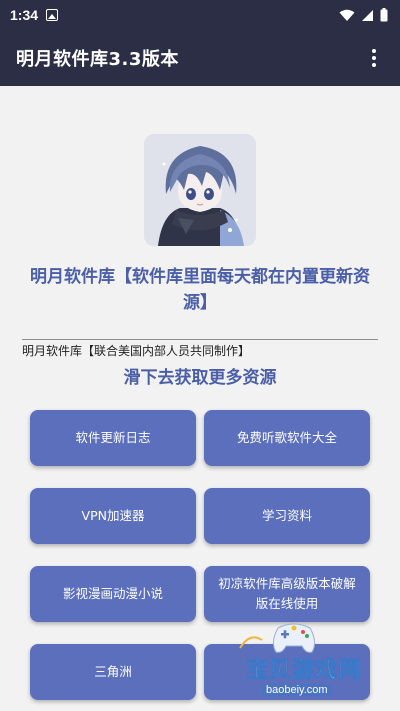 The height and width of the screenshot is (711, 400). Describe the element at coordinates (113, 516) in the screenshot. I see `vpn-accelerator-button: VPN加速器` at that location.